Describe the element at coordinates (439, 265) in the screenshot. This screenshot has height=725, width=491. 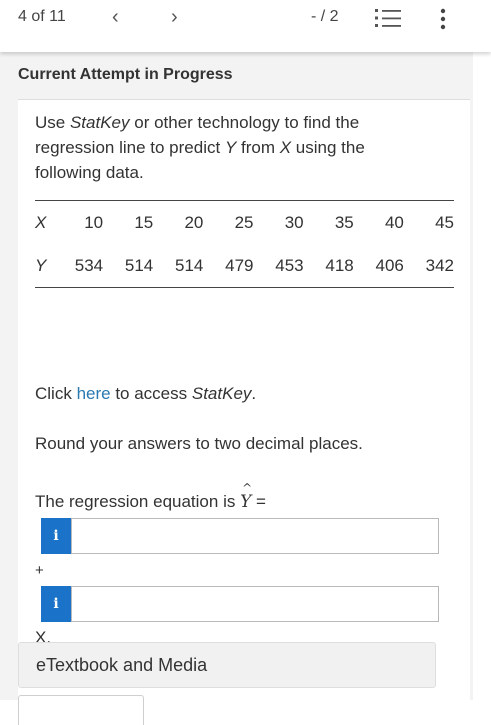
I see `y-cell: 342` at that location.